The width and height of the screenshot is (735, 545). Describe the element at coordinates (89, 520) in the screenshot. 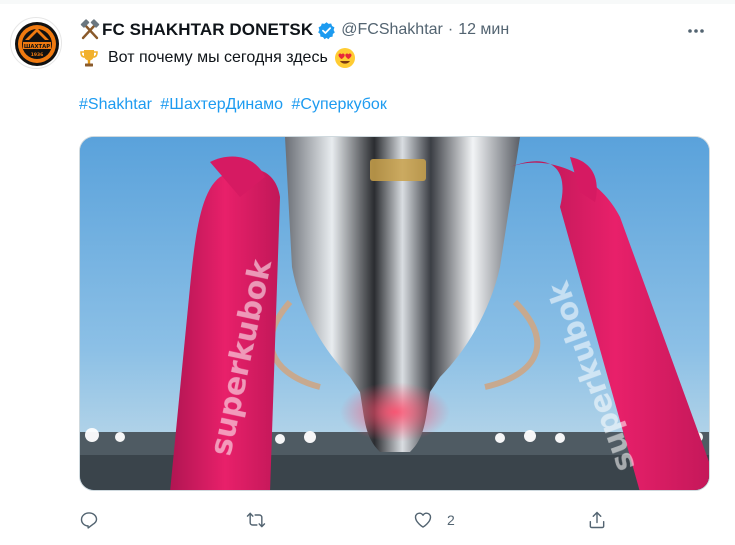

I see `reply-icon` at that location.